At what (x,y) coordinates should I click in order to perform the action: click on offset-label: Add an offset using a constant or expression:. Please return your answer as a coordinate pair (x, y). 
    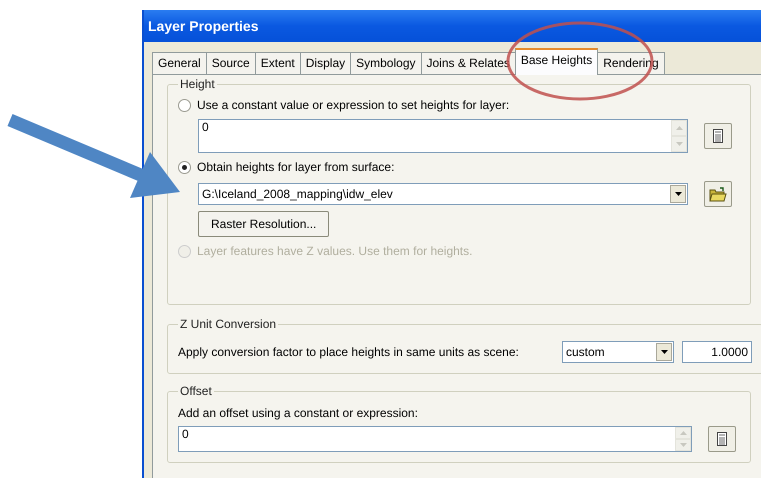
    Looking at the image, I should click on (298, 413).